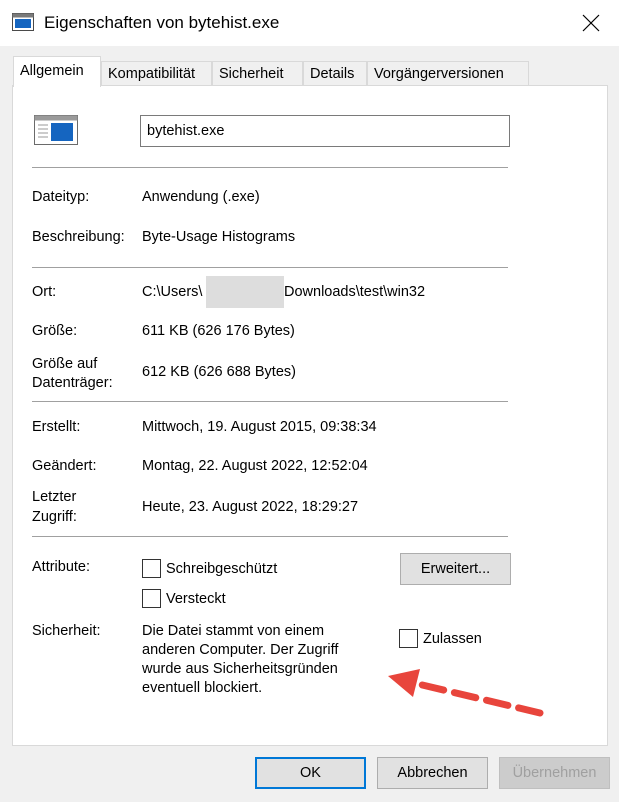 The image size is (619, 802). I want to click on location-suffix: Downloads\test\win32, so click(355, 292).